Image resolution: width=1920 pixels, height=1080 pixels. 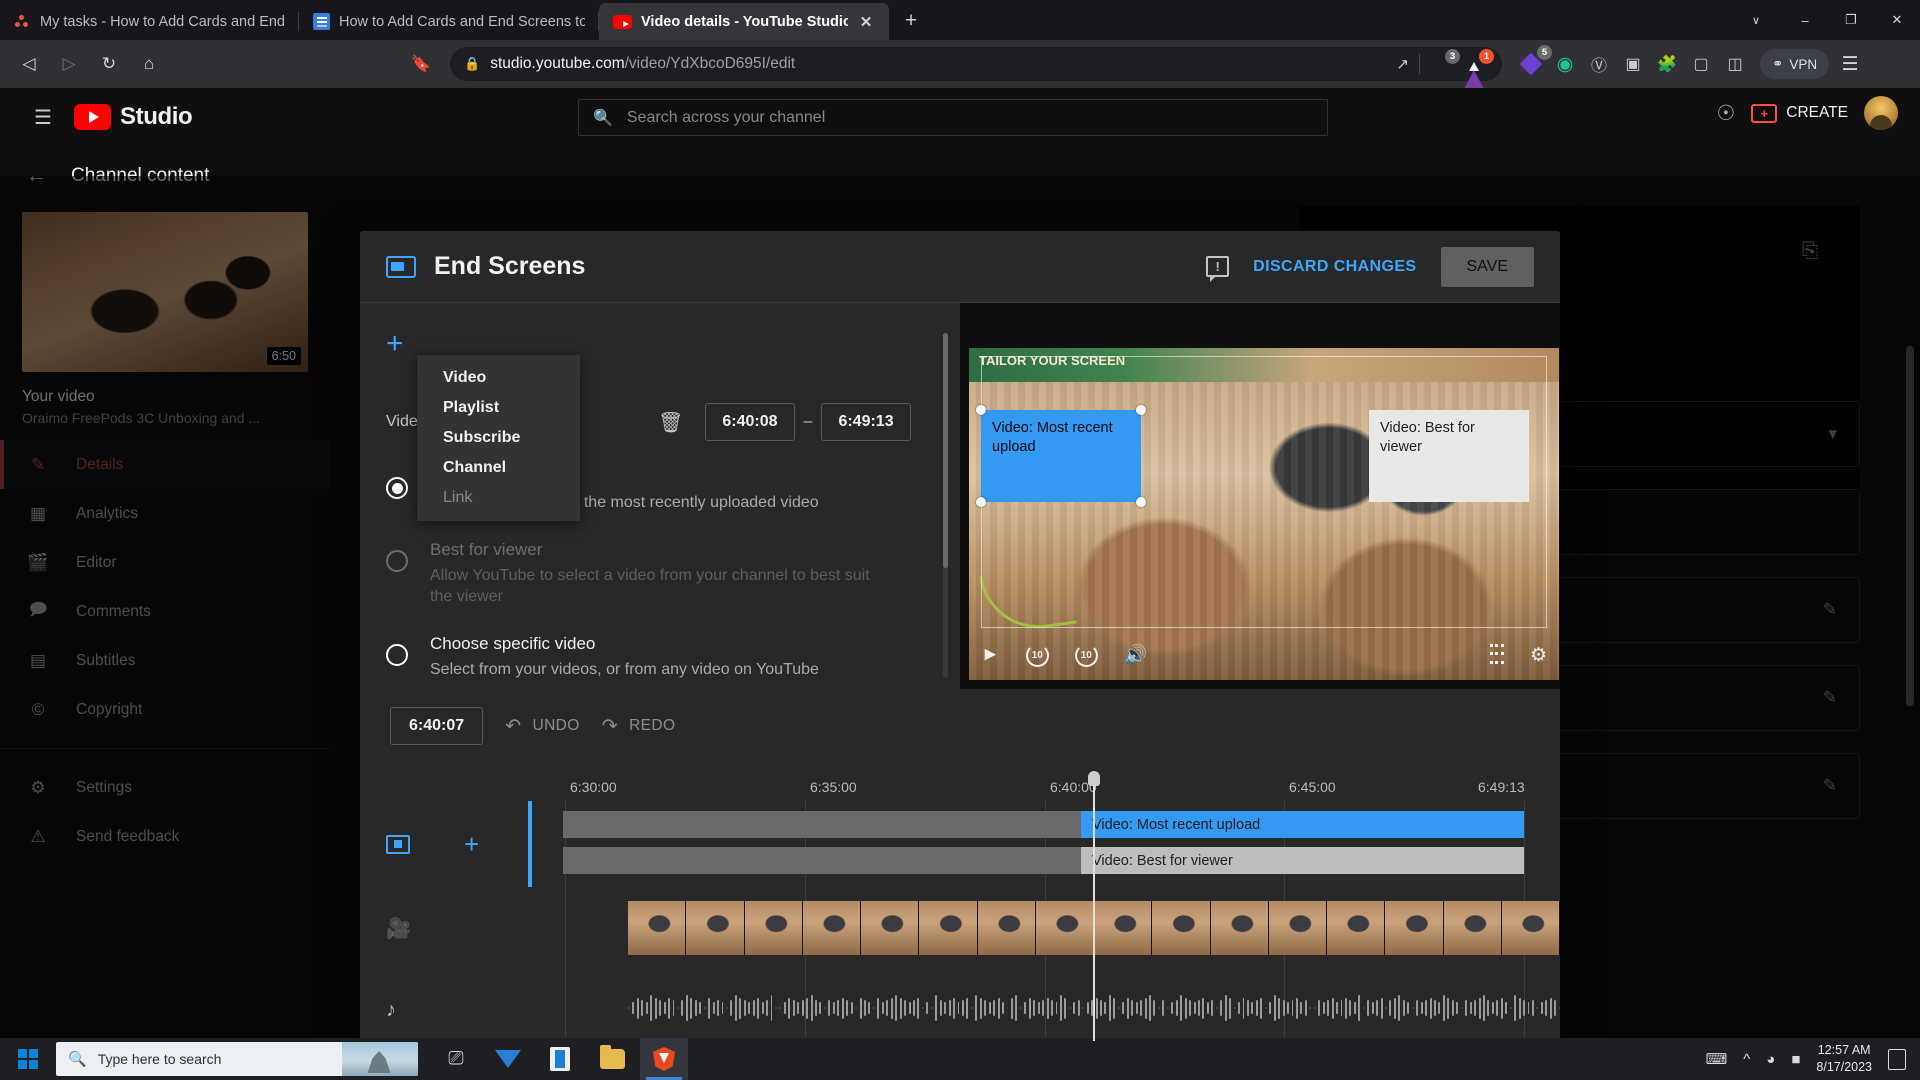 What do you see at coordinates (1717, 1059) in the screenshot?
I see `keyboard-icon: ⌨` at bounding box center [1717, 1059].